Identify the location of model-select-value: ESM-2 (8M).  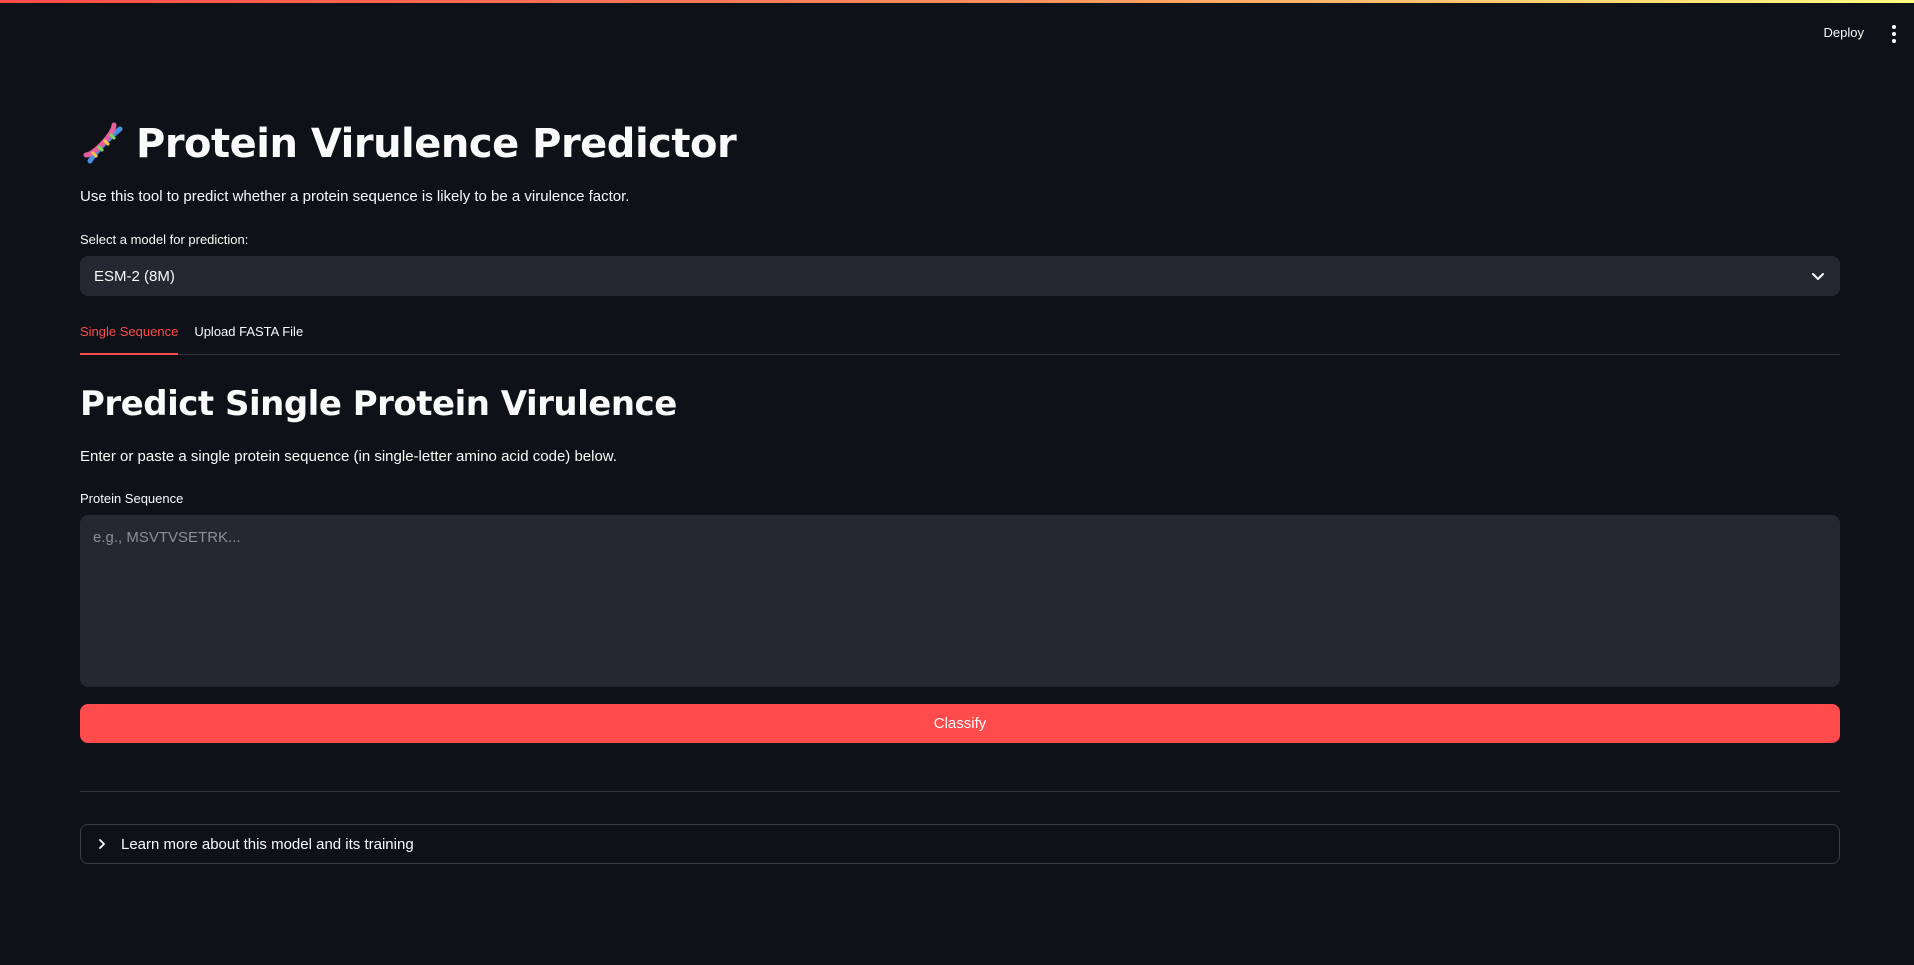
(134, 276).